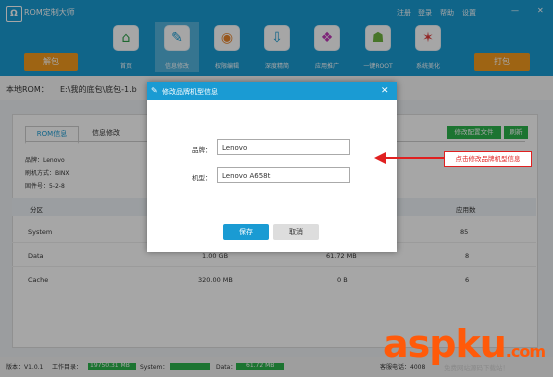 The image size is (553, 377). What do you see at coordinates (409, 158) in the screenshot?
I see `annotation-arrow-icon` at bounding box center [409, 158].